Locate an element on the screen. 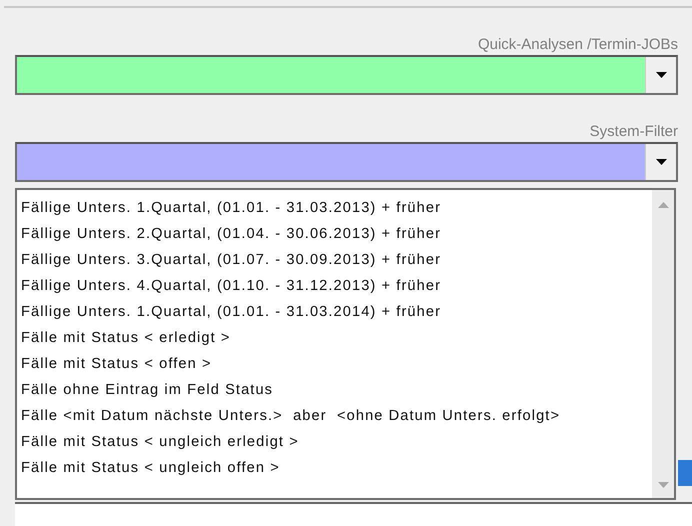 The width and height of the screenshot is (692, 526). dropdown-option: Fälle ohne Eintrag im Feld Status is located at coordinates (336, 390).